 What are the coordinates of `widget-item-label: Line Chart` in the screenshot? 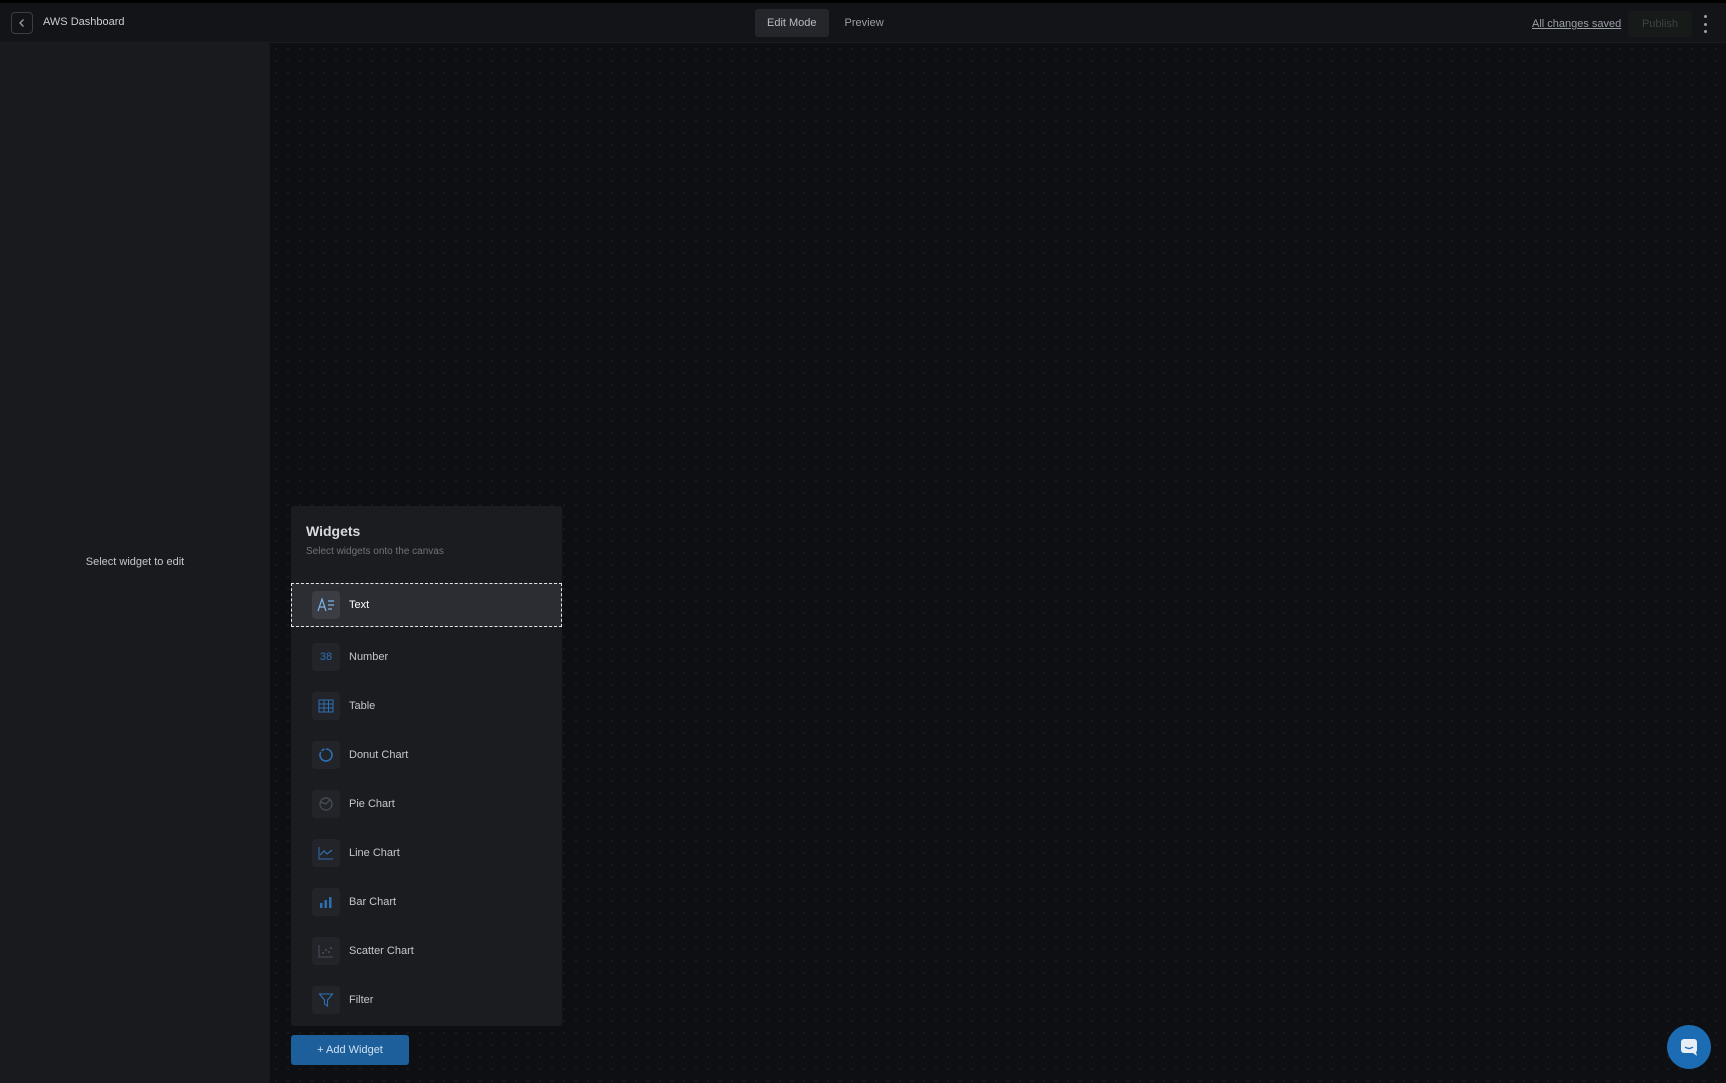 It's located at (374, 852).